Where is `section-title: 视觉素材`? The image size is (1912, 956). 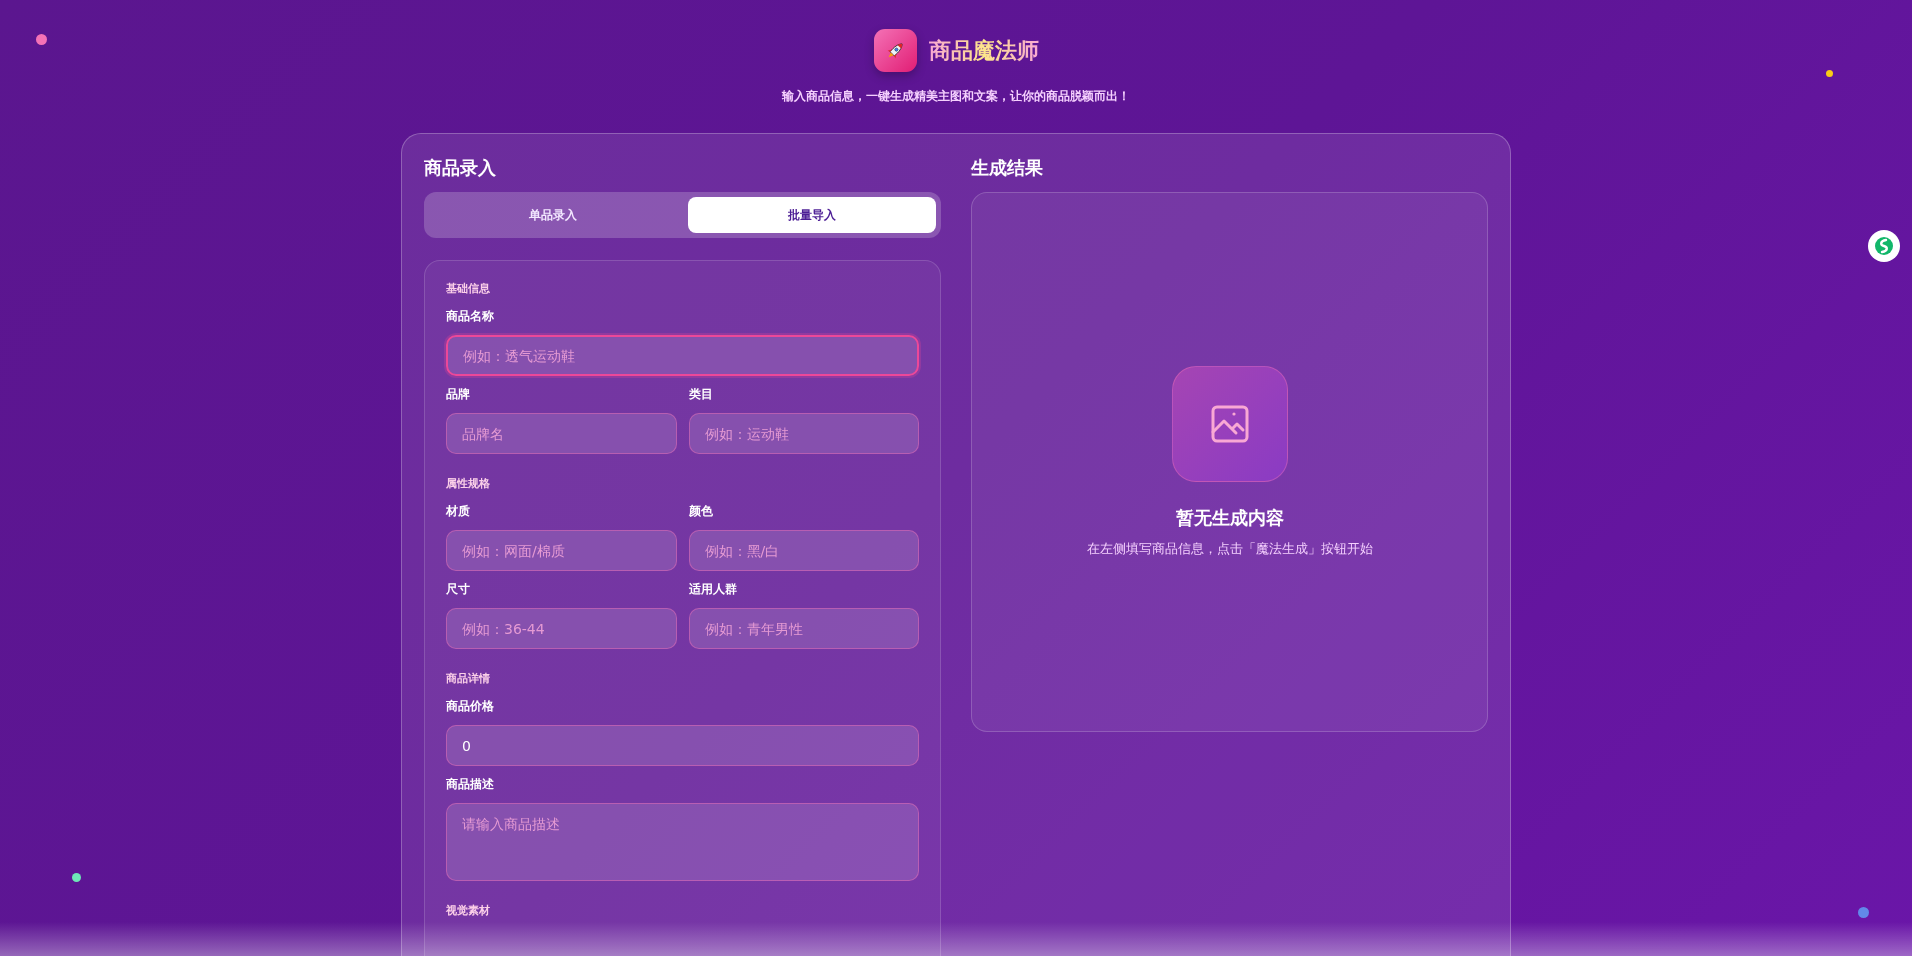 section-title: 视觉素材 is located at coordinates (468, 910).